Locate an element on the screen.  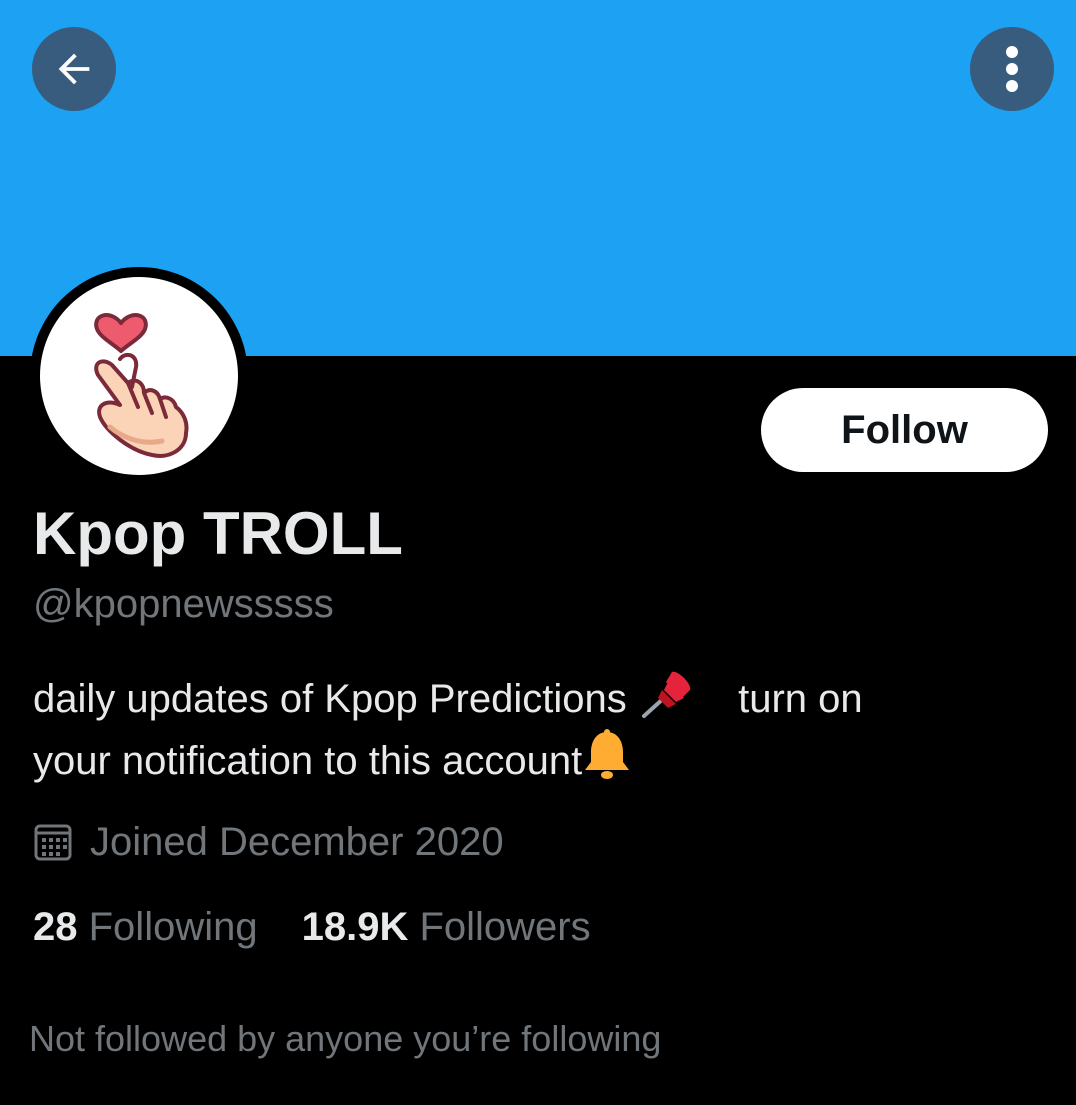
following-link: 28 Following is located at coordinates (145, 927).